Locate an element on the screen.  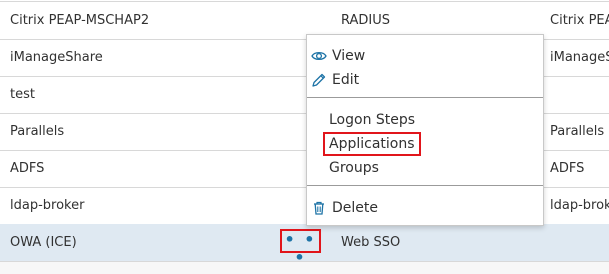
row-name-2: iManageSh is located at coordinates (579, 57).